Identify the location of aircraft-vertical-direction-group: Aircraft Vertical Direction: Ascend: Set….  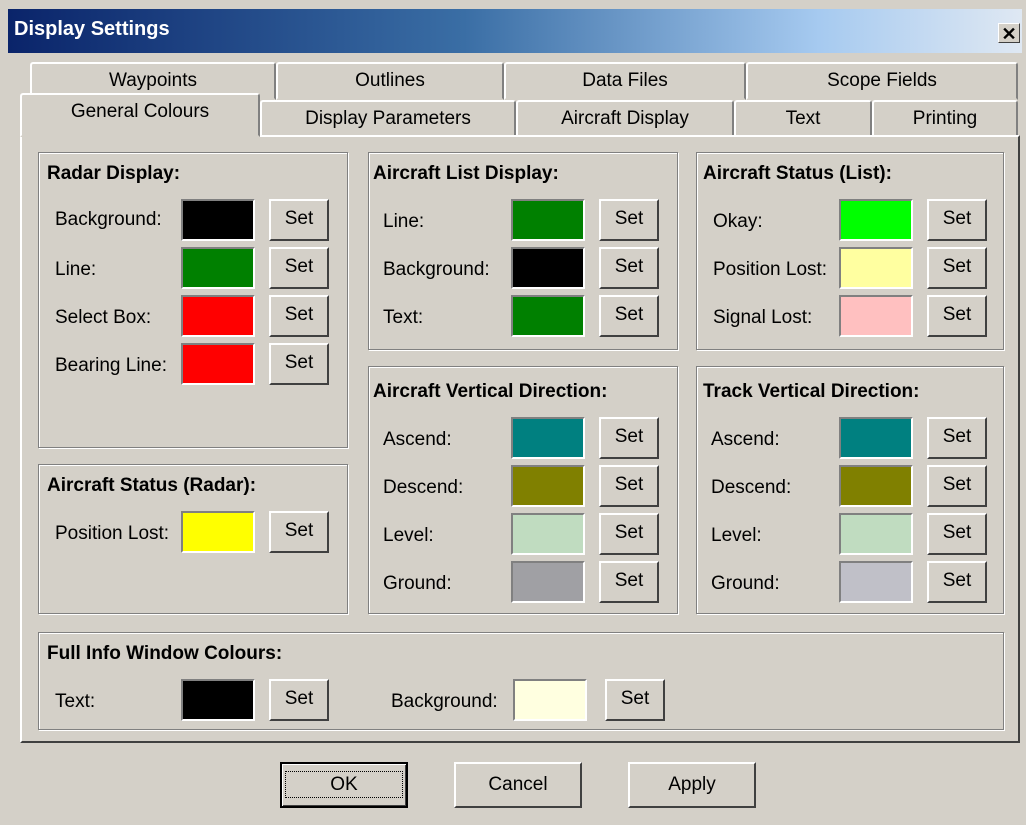
(523, 490).